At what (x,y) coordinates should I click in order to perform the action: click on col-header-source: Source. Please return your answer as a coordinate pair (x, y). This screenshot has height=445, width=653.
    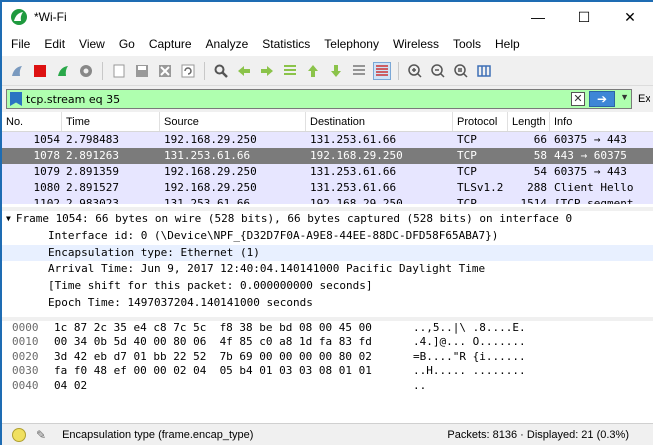
    Looking at the image, I should click on (233, 121).